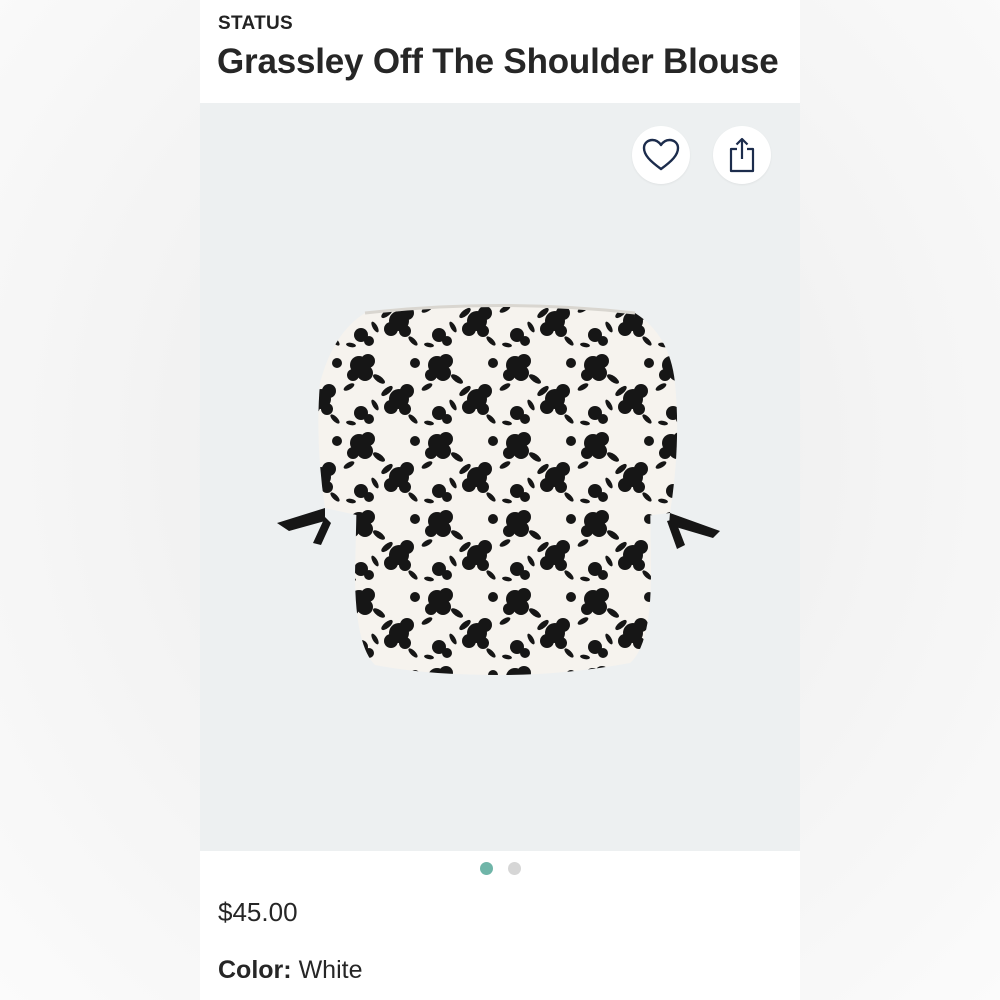  What do you see at coordinates (500, 871) in the screenshot?
I see `carousel-pagination` at bounding box center [500, 871].